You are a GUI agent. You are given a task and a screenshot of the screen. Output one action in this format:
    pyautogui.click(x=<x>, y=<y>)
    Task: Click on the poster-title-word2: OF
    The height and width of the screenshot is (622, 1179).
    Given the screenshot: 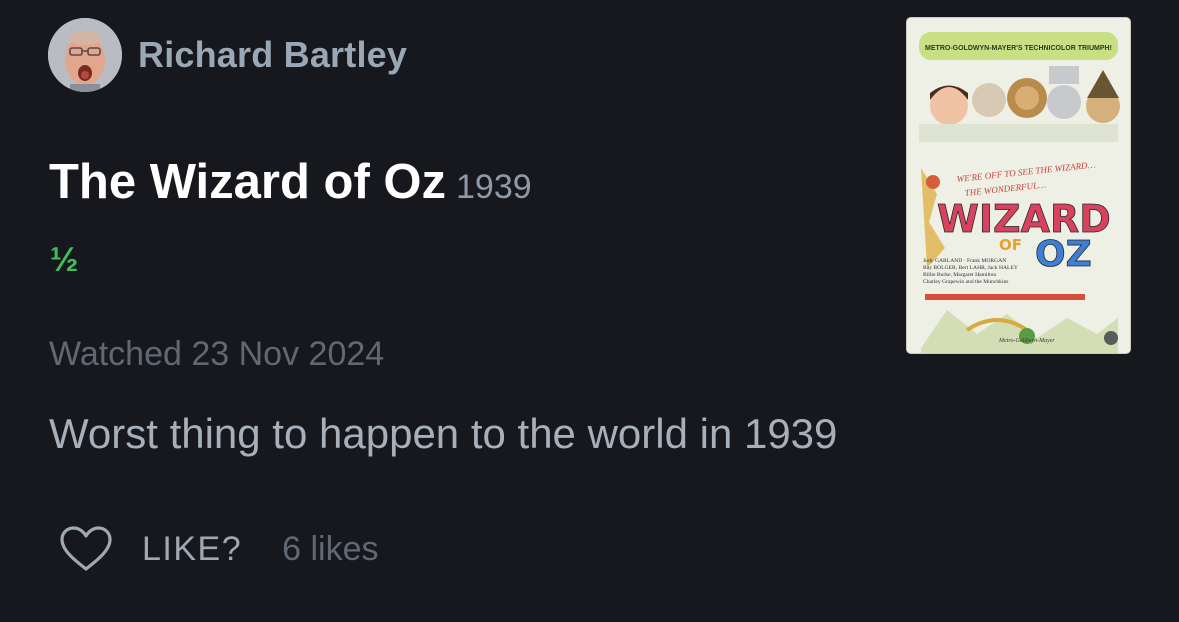 What is the action you would take?
    pyautogui.click(x=1010, y=245)
    